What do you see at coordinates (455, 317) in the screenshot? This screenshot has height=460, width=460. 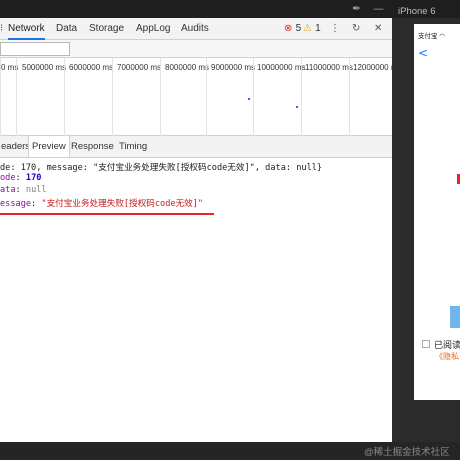 I see `confirm-button` at bounding box center [455, 317].